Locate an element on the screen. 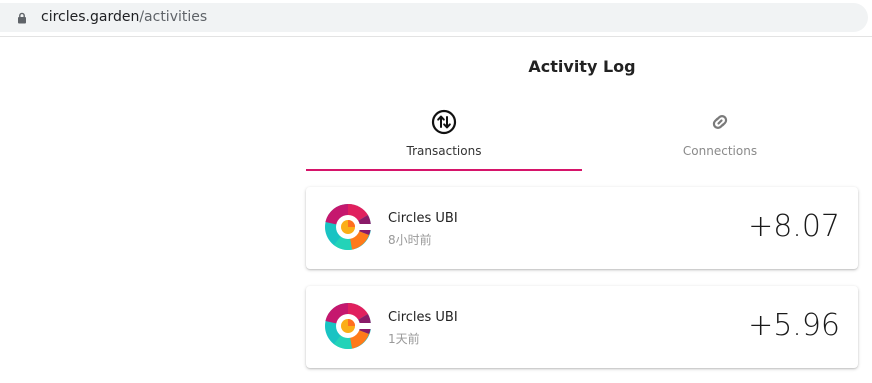 This screenshot has width=872, height=383. tab-transactions-label: Transactions is located at coordinates (444, 151).